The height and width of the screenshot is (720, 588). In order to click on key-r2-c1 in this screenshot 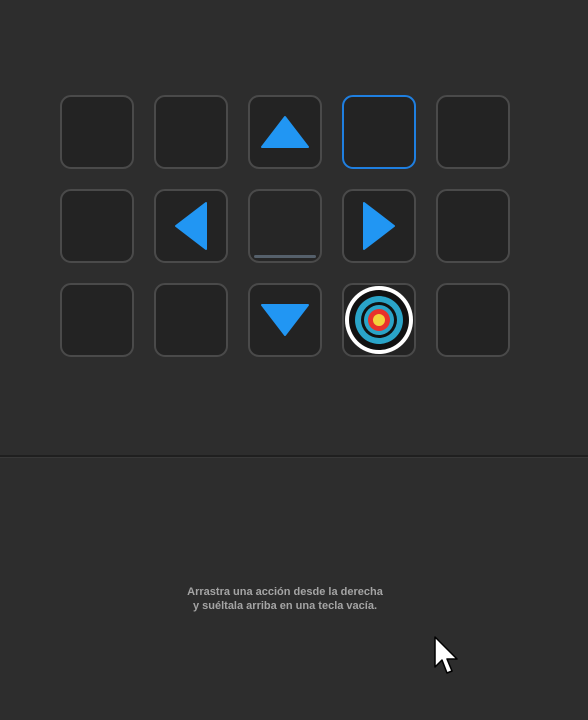, I will do `click(97, 226)`.